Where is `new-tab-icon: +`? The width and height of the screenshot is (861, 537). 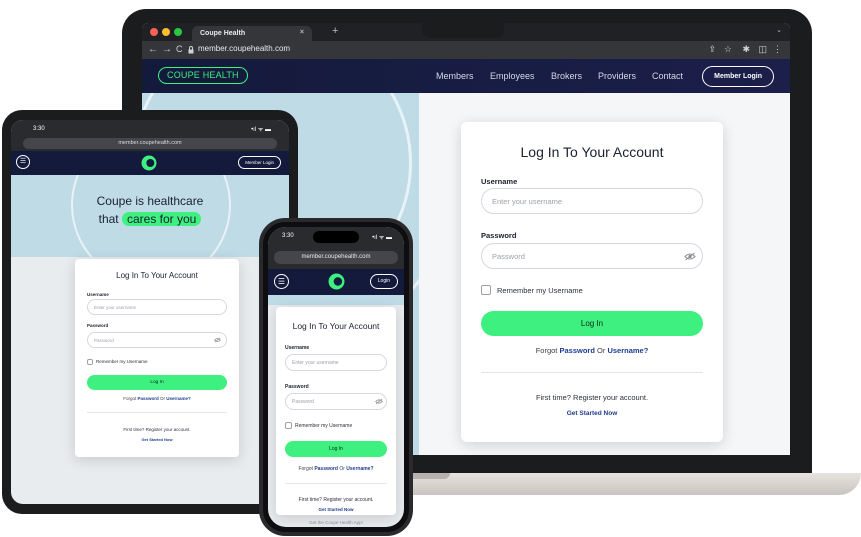
new-tab-icon: + is located at coordinates (335, 31).